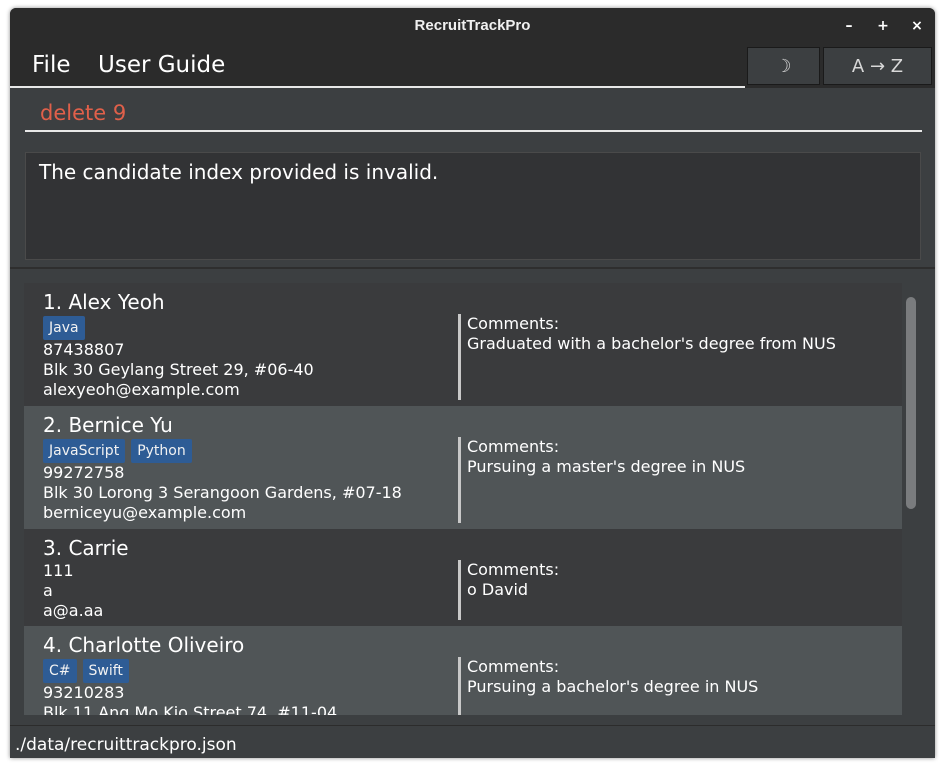 This screenshot has width=945, height=768. Describe the element at coordinates (86, 548) in the screenshot. I see `candidate-name: 3. Carrie` at that location.